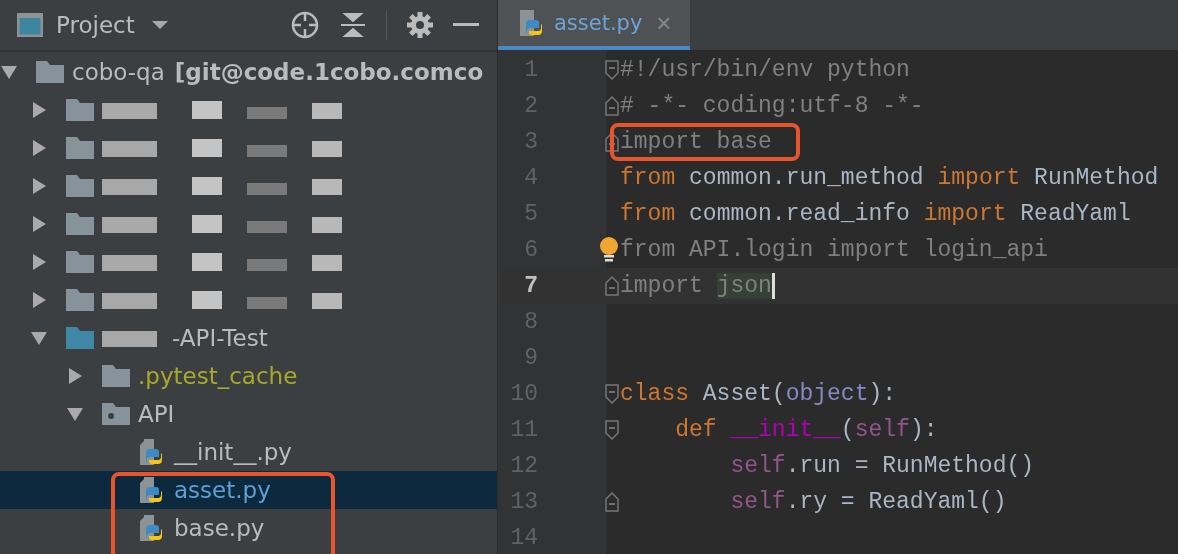 This screenshot has width=1178, height=554. What do you see at coordinates (329, 72) in the screenshot?
I see `vcs-url-label: [git@code.1cobo.comco` at bounding box center [329, 72].